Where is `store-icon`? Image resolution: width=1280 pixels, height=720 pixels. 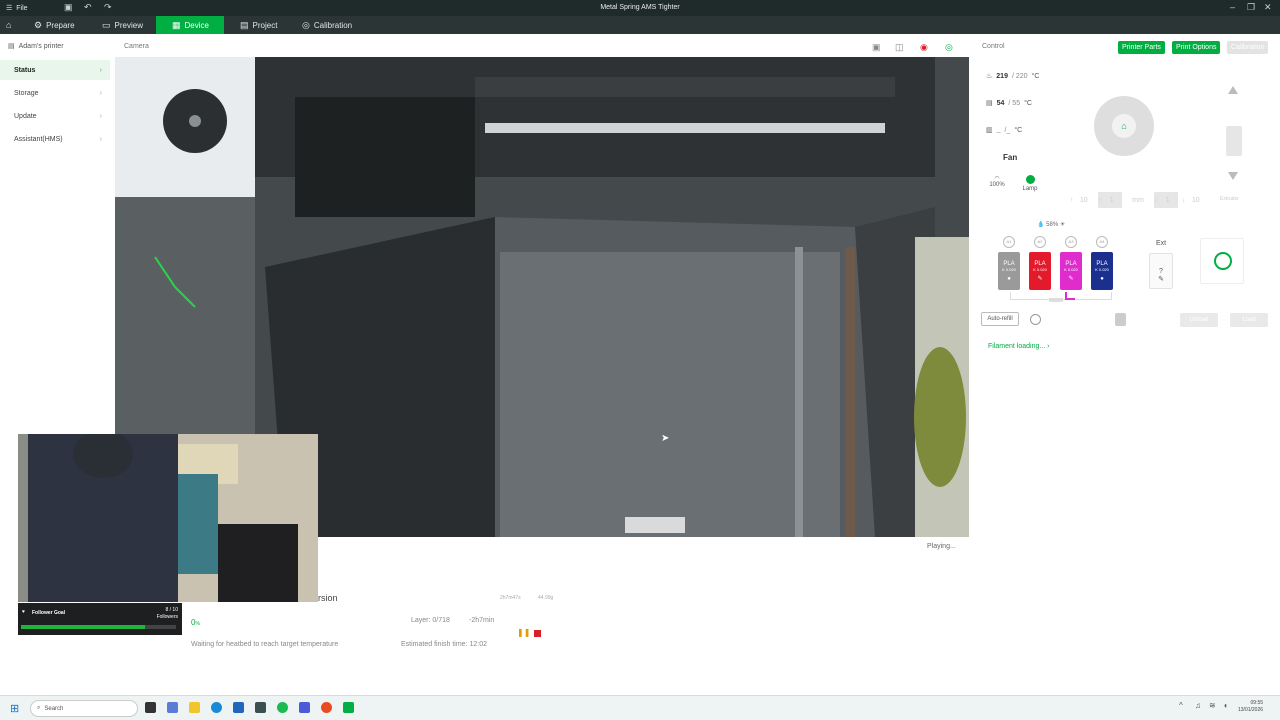
store-icon is located at coordinates (238, 707).